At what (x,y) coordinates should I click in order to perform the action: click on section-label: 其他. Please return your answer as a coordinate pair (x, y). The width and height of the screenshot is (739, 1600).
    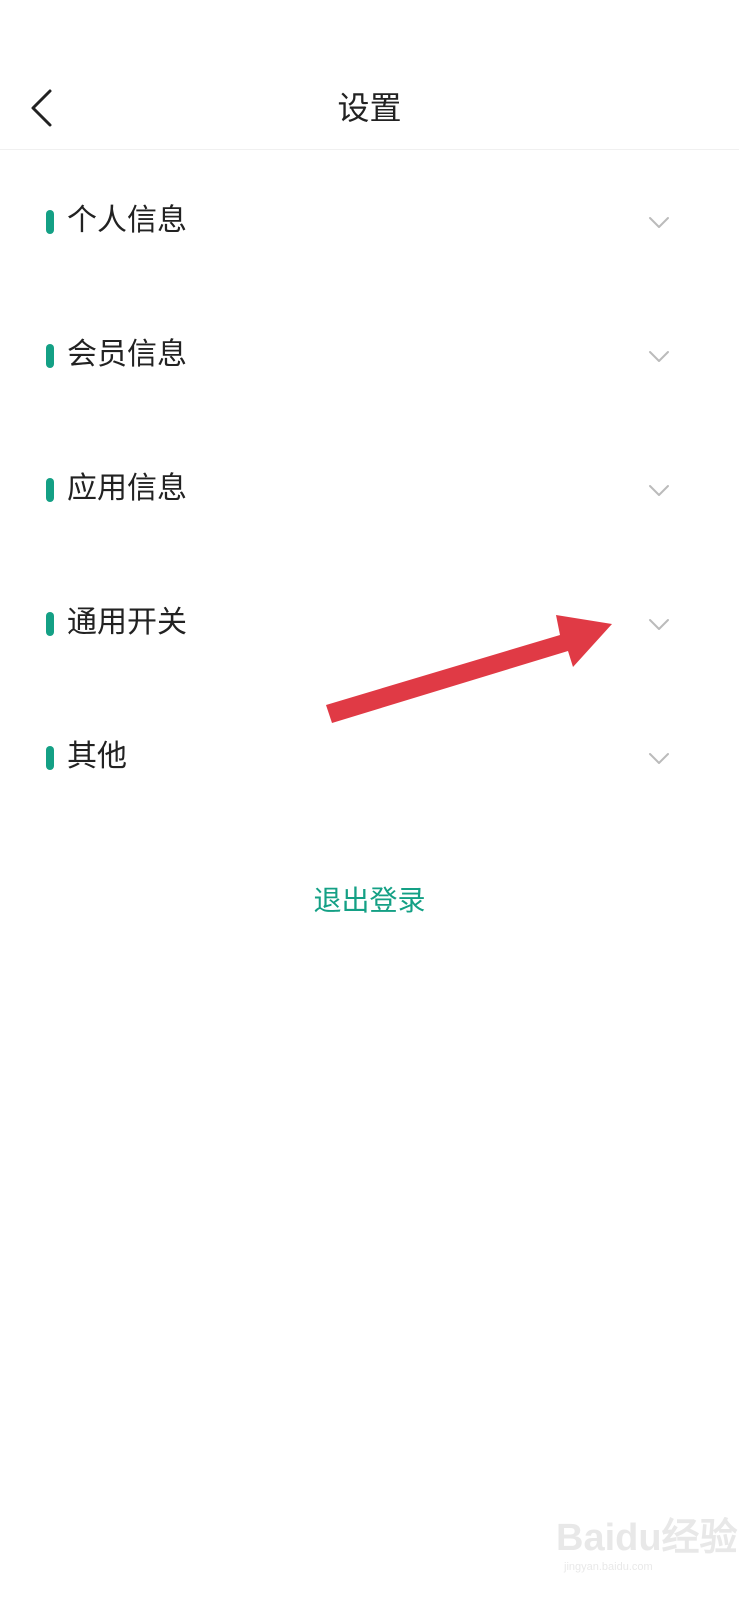
    Looking at the image, I should click on (97, 756).